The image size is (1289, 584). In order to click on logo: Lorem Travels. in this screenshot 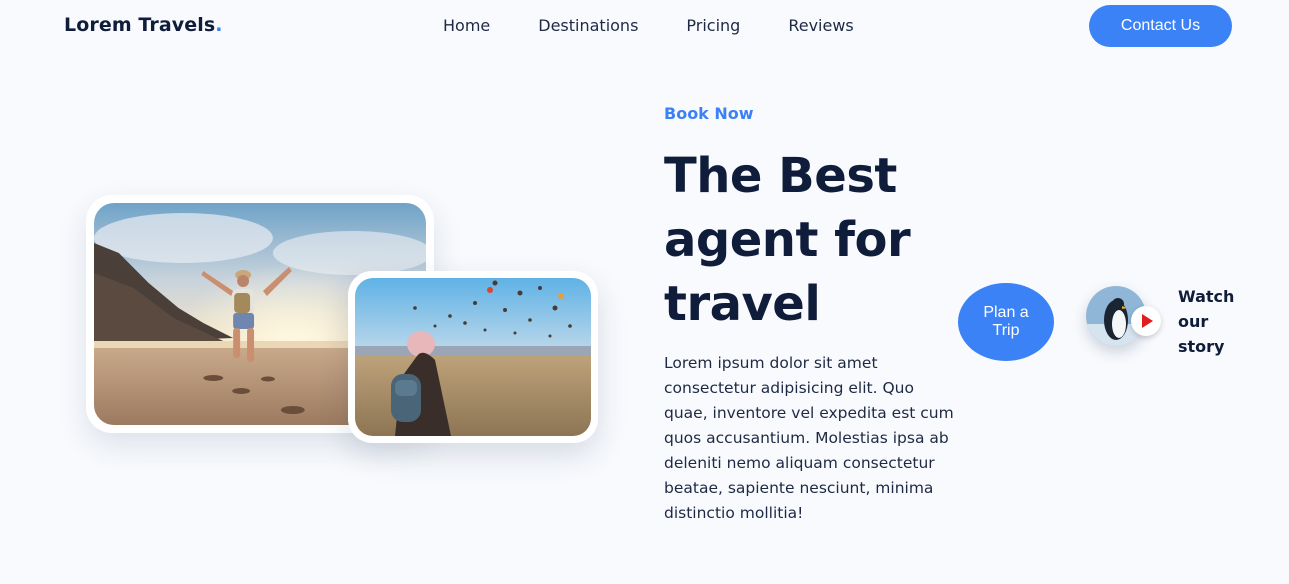, I will do `click(143, 25)`.